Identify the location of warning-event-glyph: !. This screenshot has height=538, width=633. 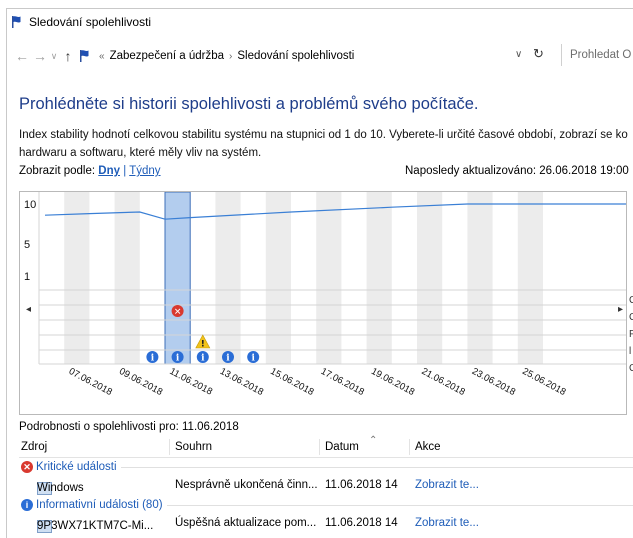
(203, 345).